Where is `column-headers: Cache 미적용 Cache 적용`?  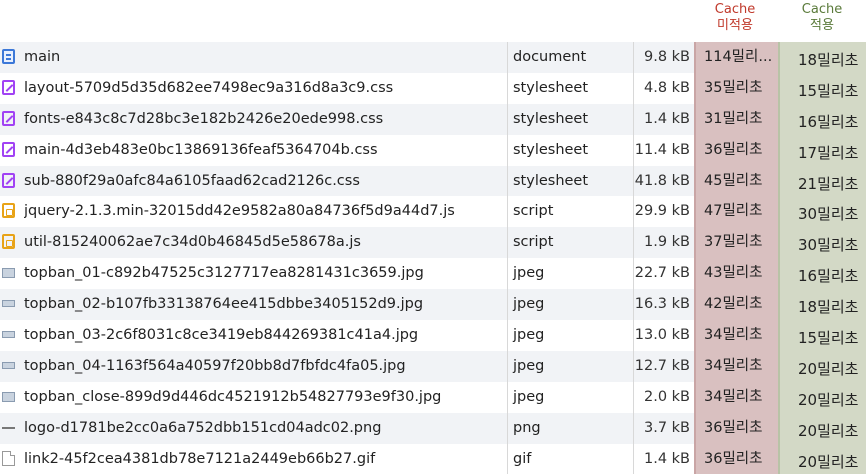
column-headers: Cache 미적용 Cache 적용 is located at coordinates (433, 21).